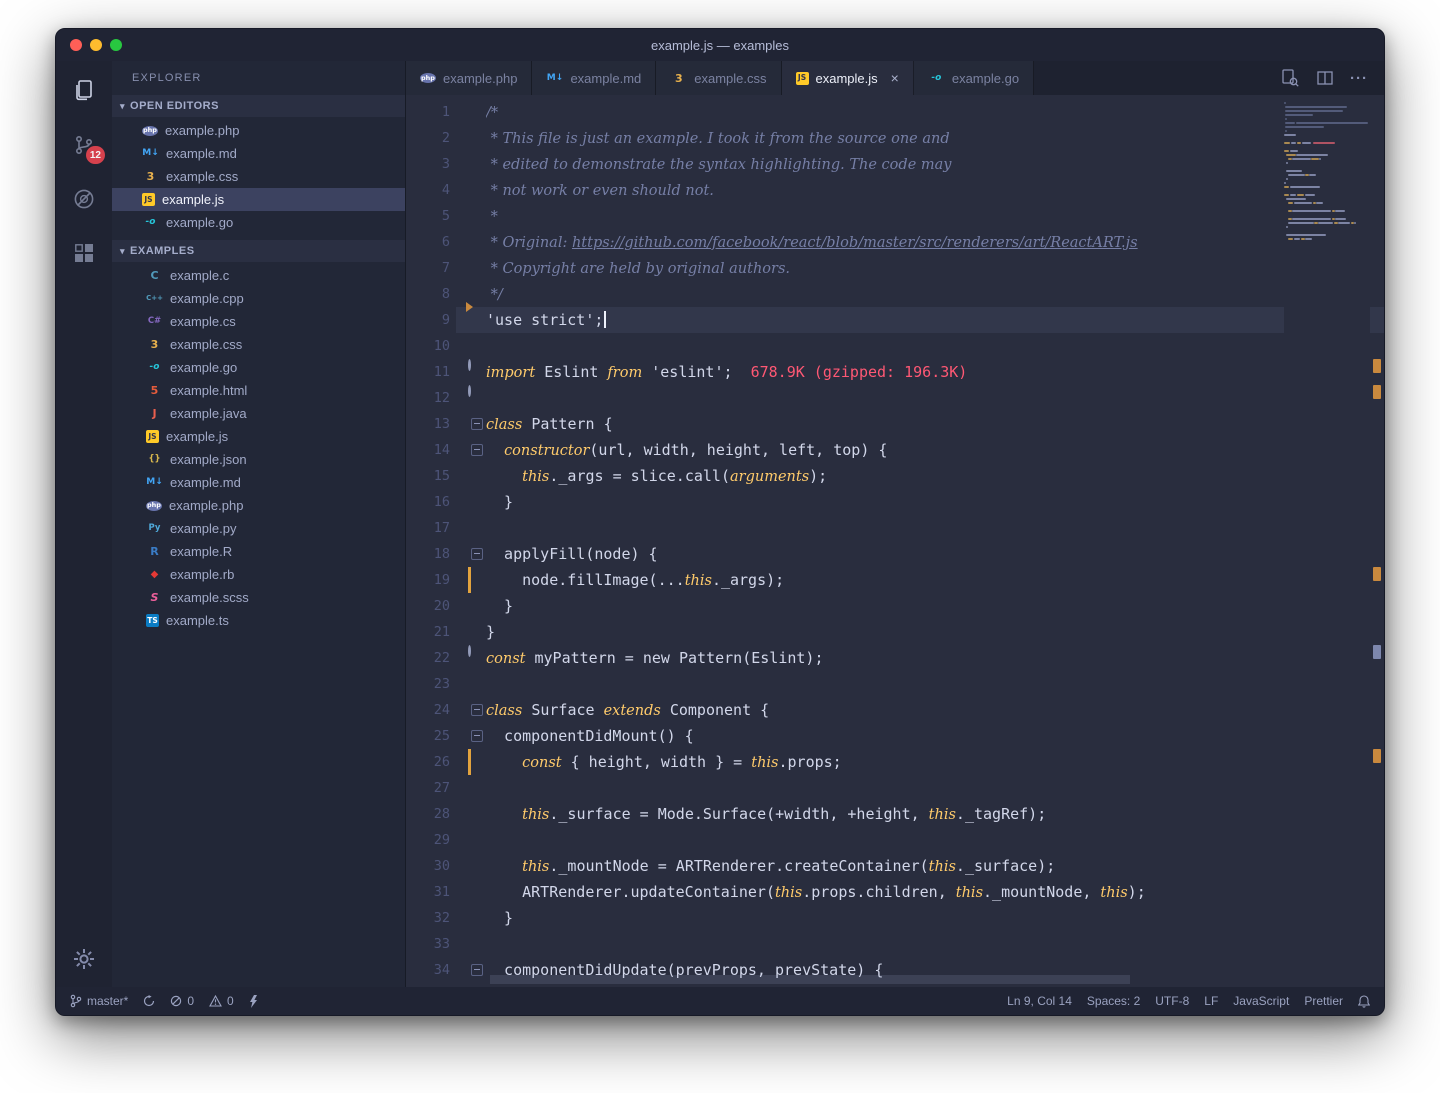 The image size is (1440, 1093). I want to click on tab-example-go: -o example.go, so click(974, 78).